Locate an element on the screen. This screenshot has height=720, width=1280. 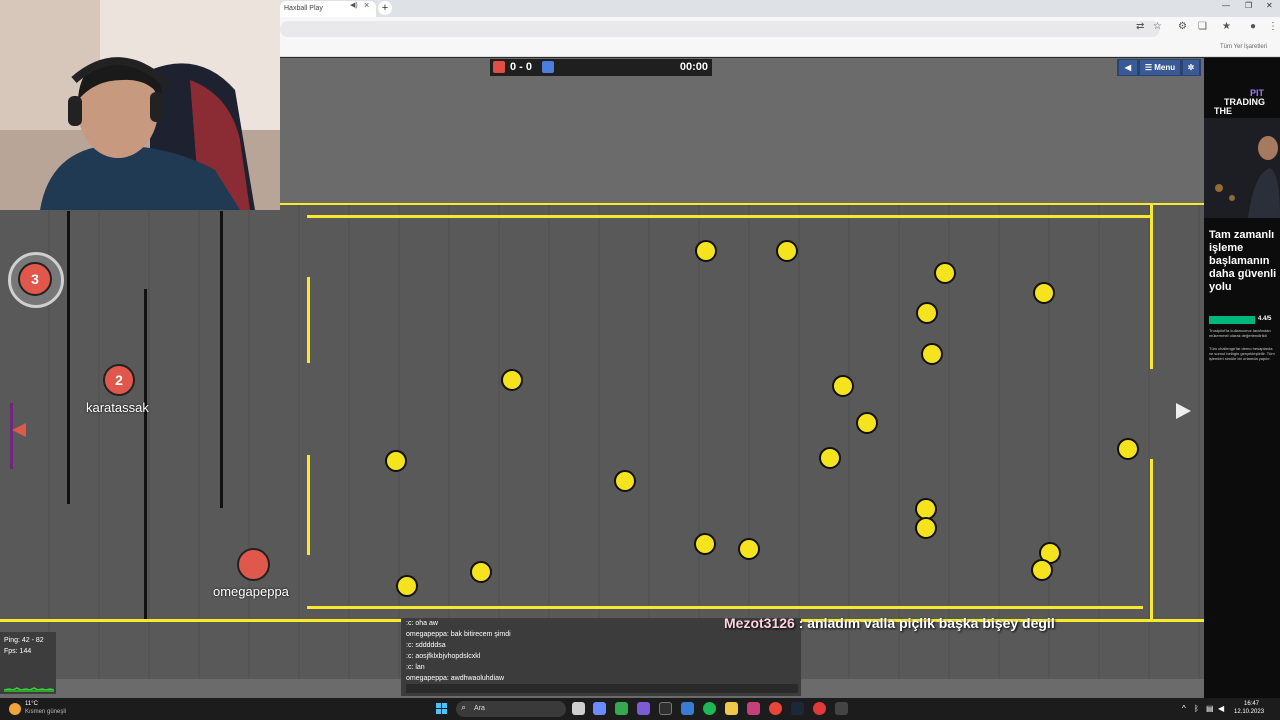
windows-start-icon is located at coordinates (442, 709).